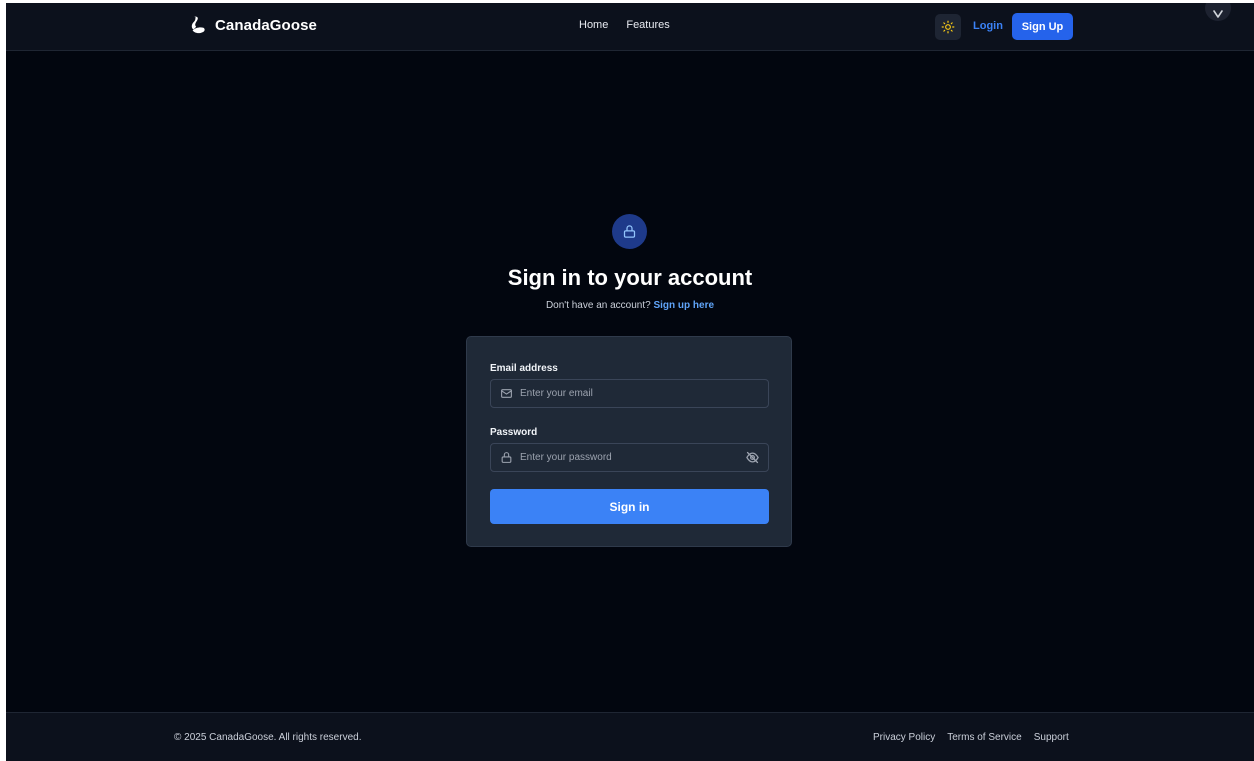 This screenshot has width=1254, height=761. Describe the element at coordinates (266, 25) in the screenshot. I see `brand-name: CanadaGoose` at that location.